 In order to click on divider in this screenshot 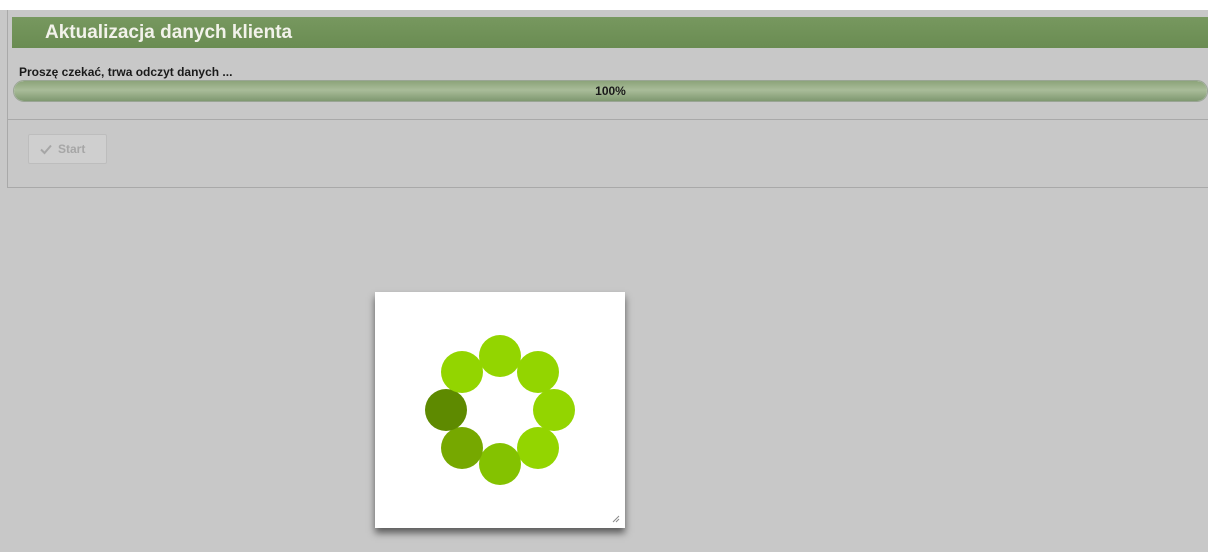, I will do `click(608, 119)`.